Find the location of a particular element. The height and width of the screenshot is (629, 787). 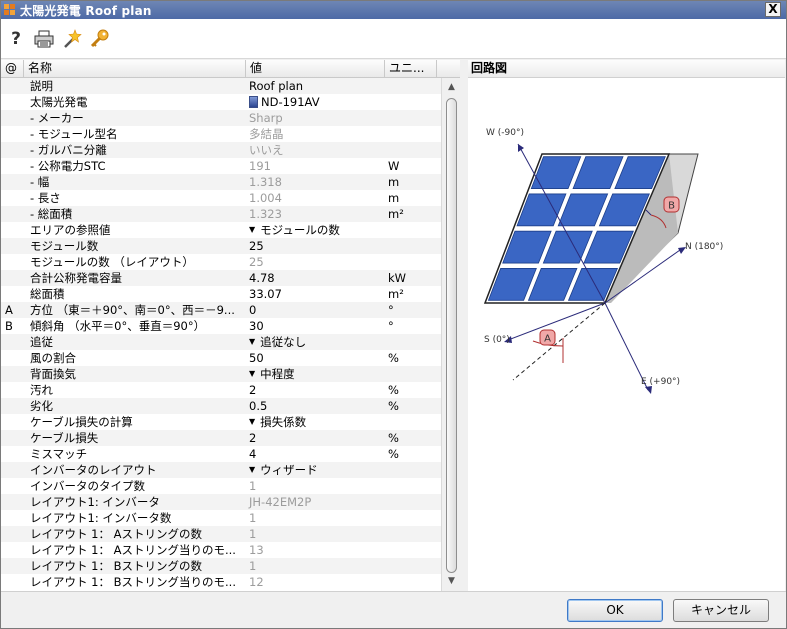

property-value-dropdown: ▼ 中程度 is located at coordinates (315, 374).